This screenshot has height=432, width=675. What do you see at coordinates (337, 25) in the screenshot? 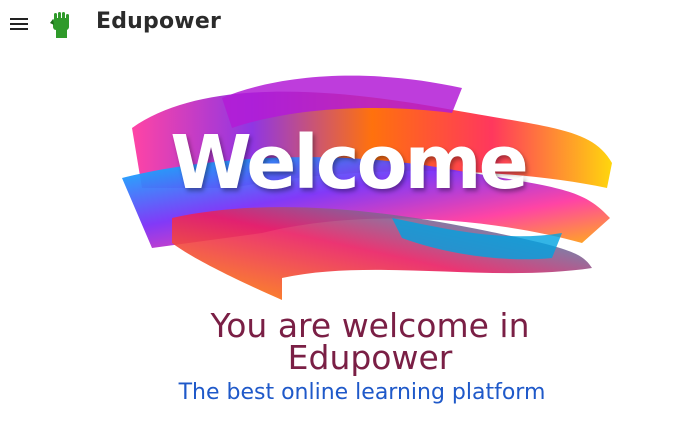
I see `top-app-bar: Edupower` at bounding box center [337, 25].